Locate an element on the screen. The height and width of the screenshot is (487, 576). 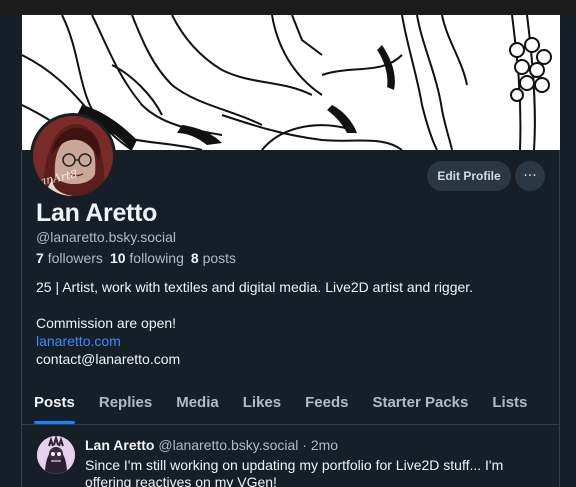
profile-display-name: Lan Aretto is located at coordinates (97, 213).